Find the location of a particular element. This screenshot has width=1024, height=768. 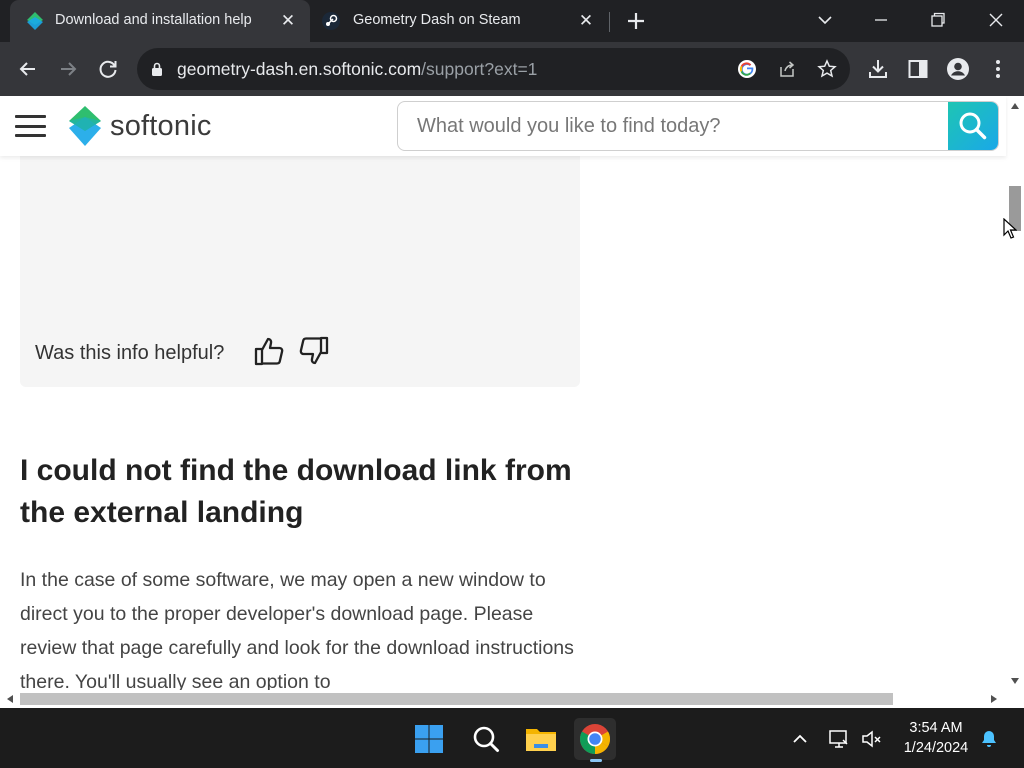

tab-download-help: Download and installation help ✕ is located at coordinates (160, 21).